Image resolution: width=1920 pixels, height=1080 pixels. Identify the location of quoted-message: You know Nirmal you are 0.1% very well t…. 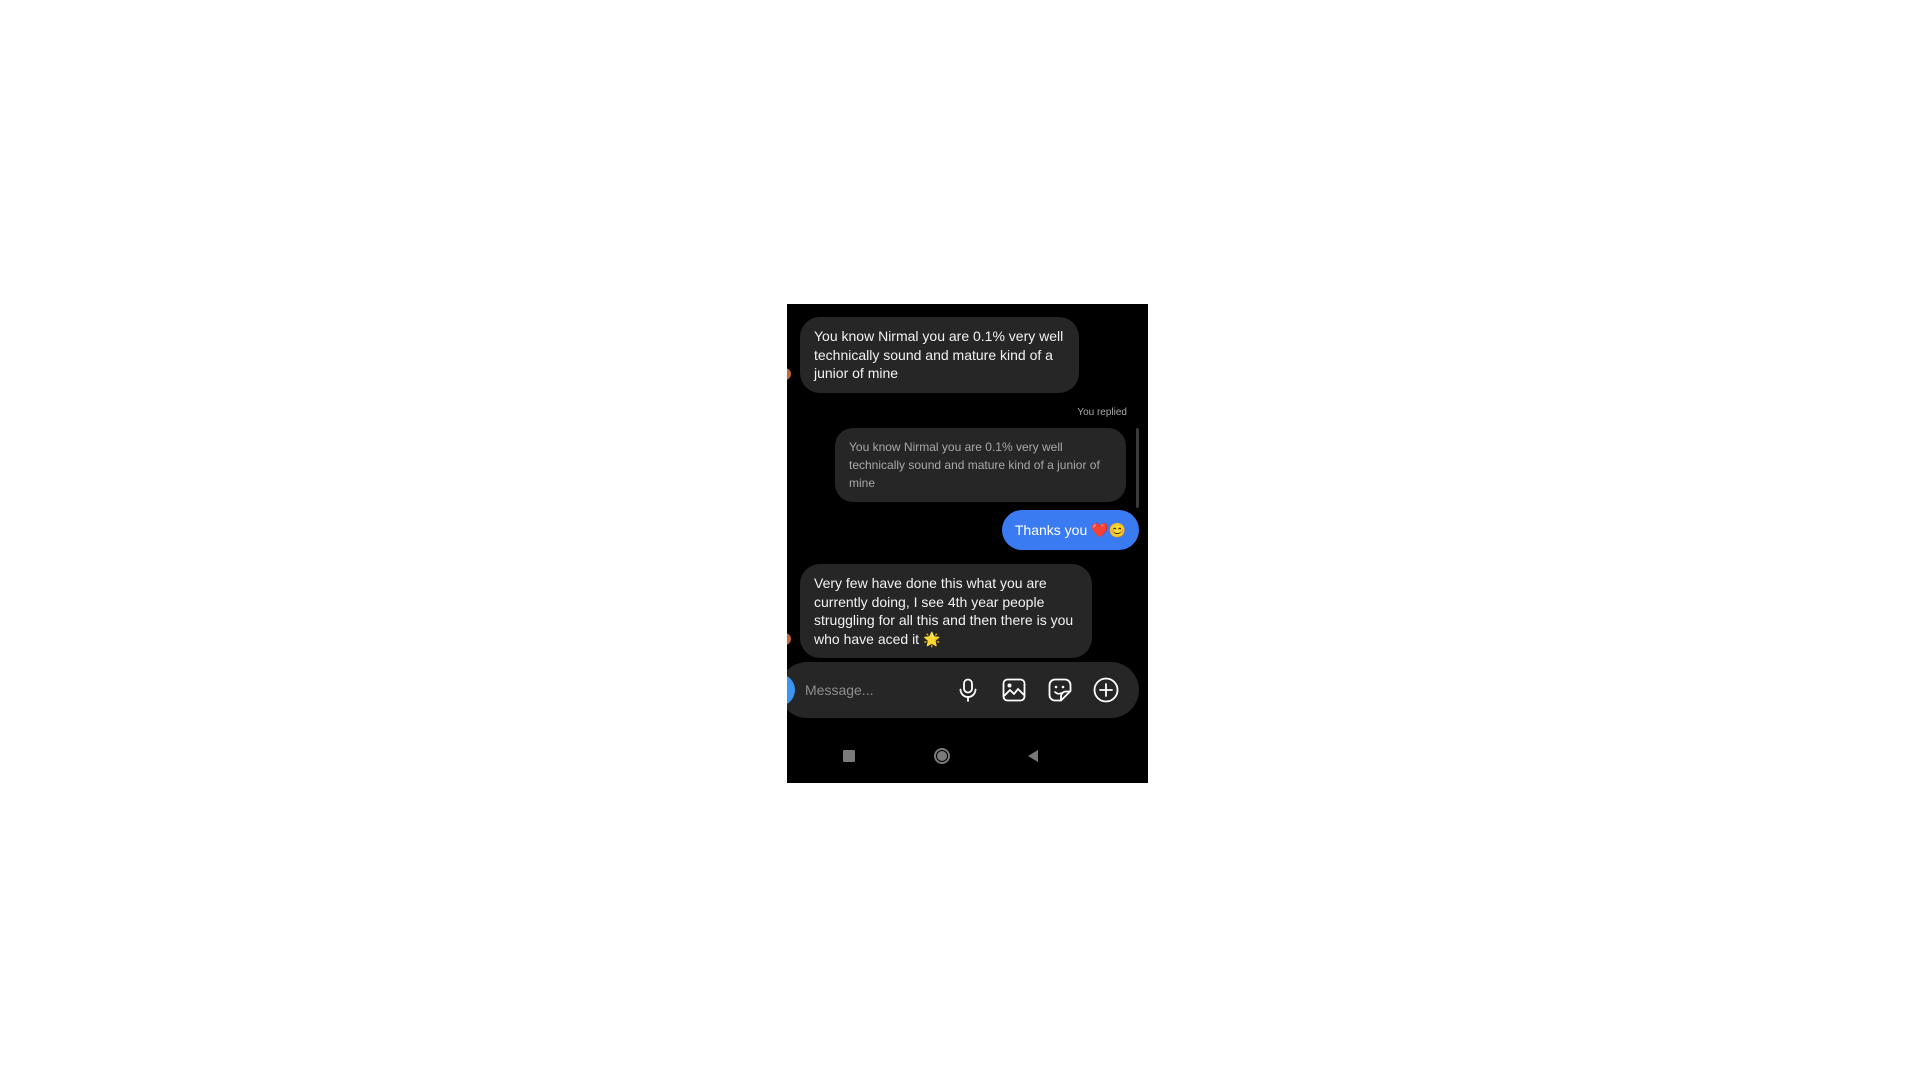
(980, 465).